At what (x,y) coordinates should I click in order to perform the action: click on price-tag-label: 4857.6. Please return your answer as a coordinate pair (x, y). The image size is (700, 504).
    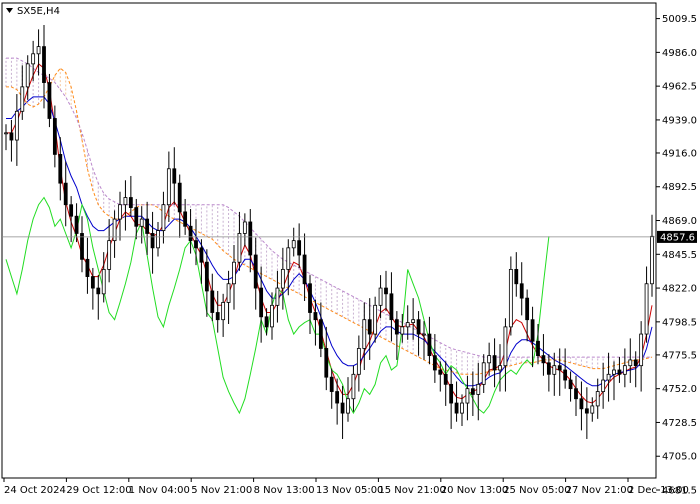
    Looking at the image, I should click on (677, 237).